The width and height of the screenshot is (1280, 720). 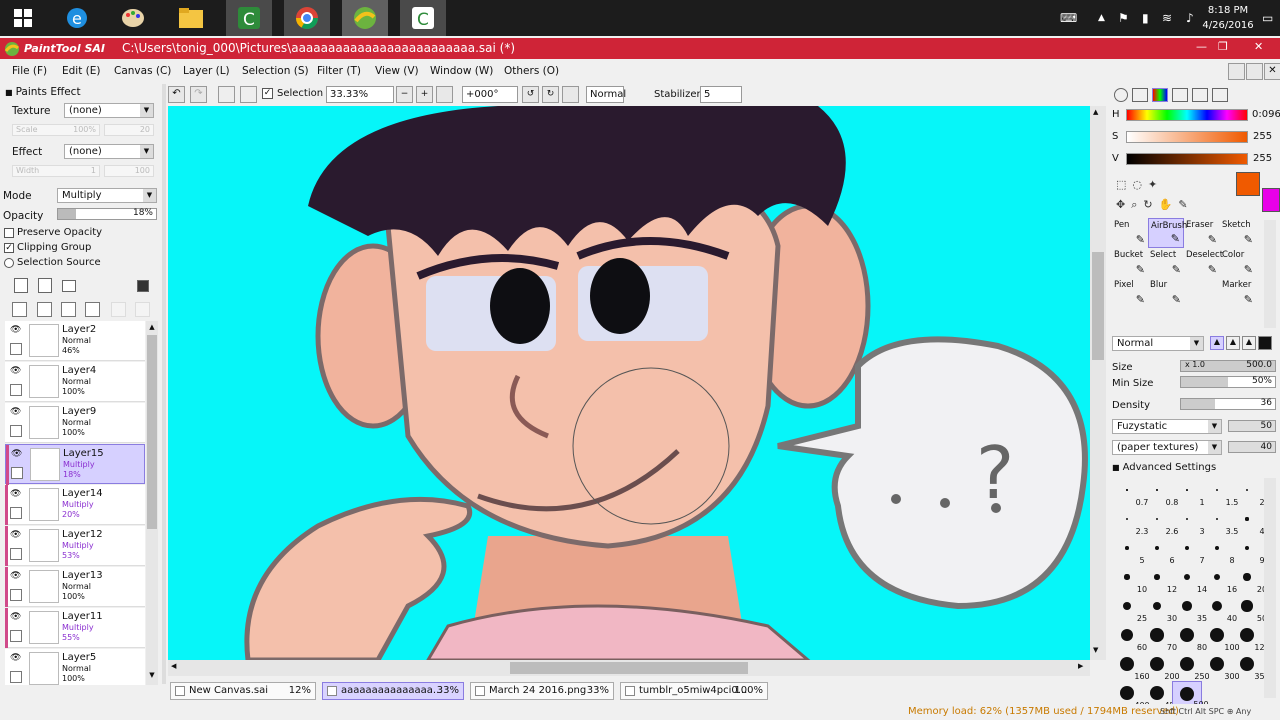 I want to click on brush-size-preset: 250, so click(x=1191, y=667).